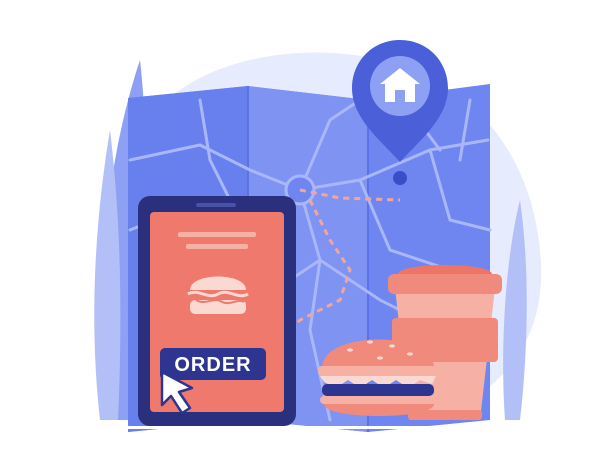 This screenshot has width=600, height=460. I want to click on ground-line, so click(310, 427).